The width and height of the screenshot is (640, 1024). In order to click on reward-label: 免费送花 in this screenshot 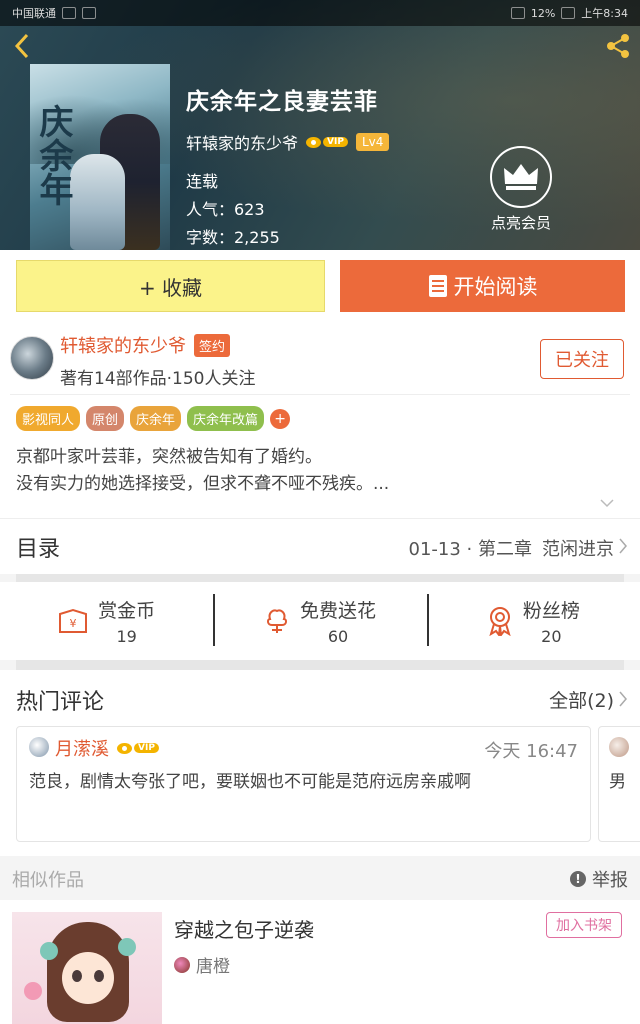, I will do `click(337, 611)`.